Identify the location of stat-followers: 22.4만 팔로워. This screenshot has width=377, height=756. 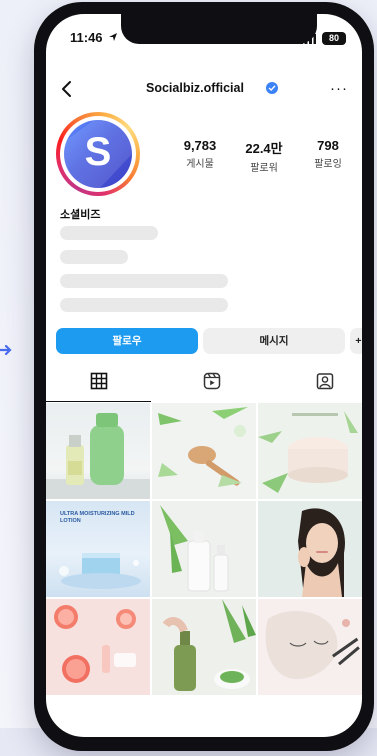
(264, 156).